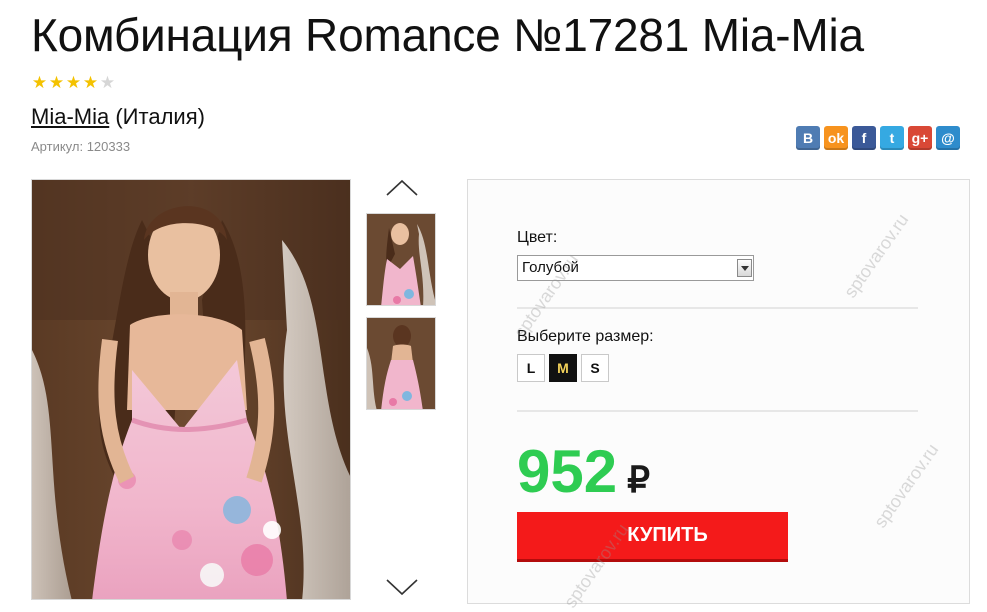 This screenshot has height=612, width=987. Describe the element at coordinates (531, 368) in the screenshot. I see `size-option-l: L` at that location.